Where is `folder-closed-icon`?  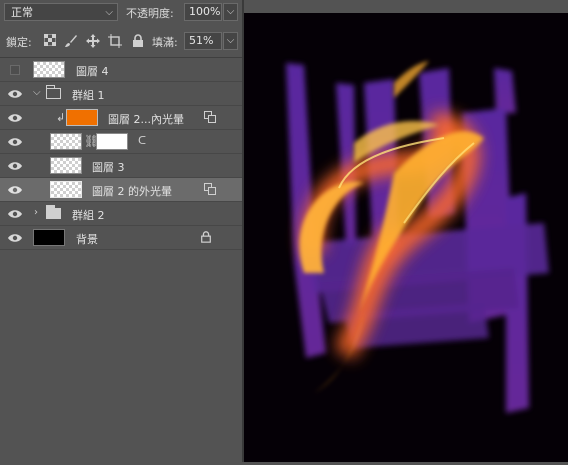 folder-closed-icon is located at coordinates (53, 212).